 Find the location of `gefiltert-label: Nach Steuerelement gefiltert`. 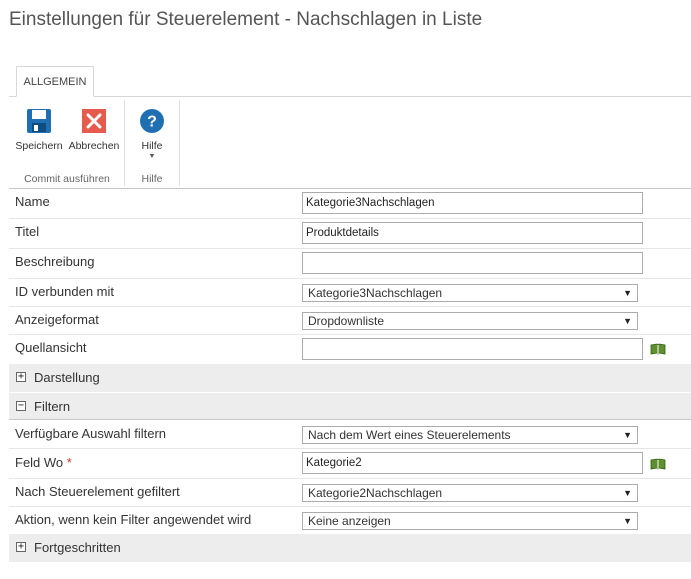

gefiltert-label: Nach Steuerelement gefiltert is located at coordinates (97, 491).